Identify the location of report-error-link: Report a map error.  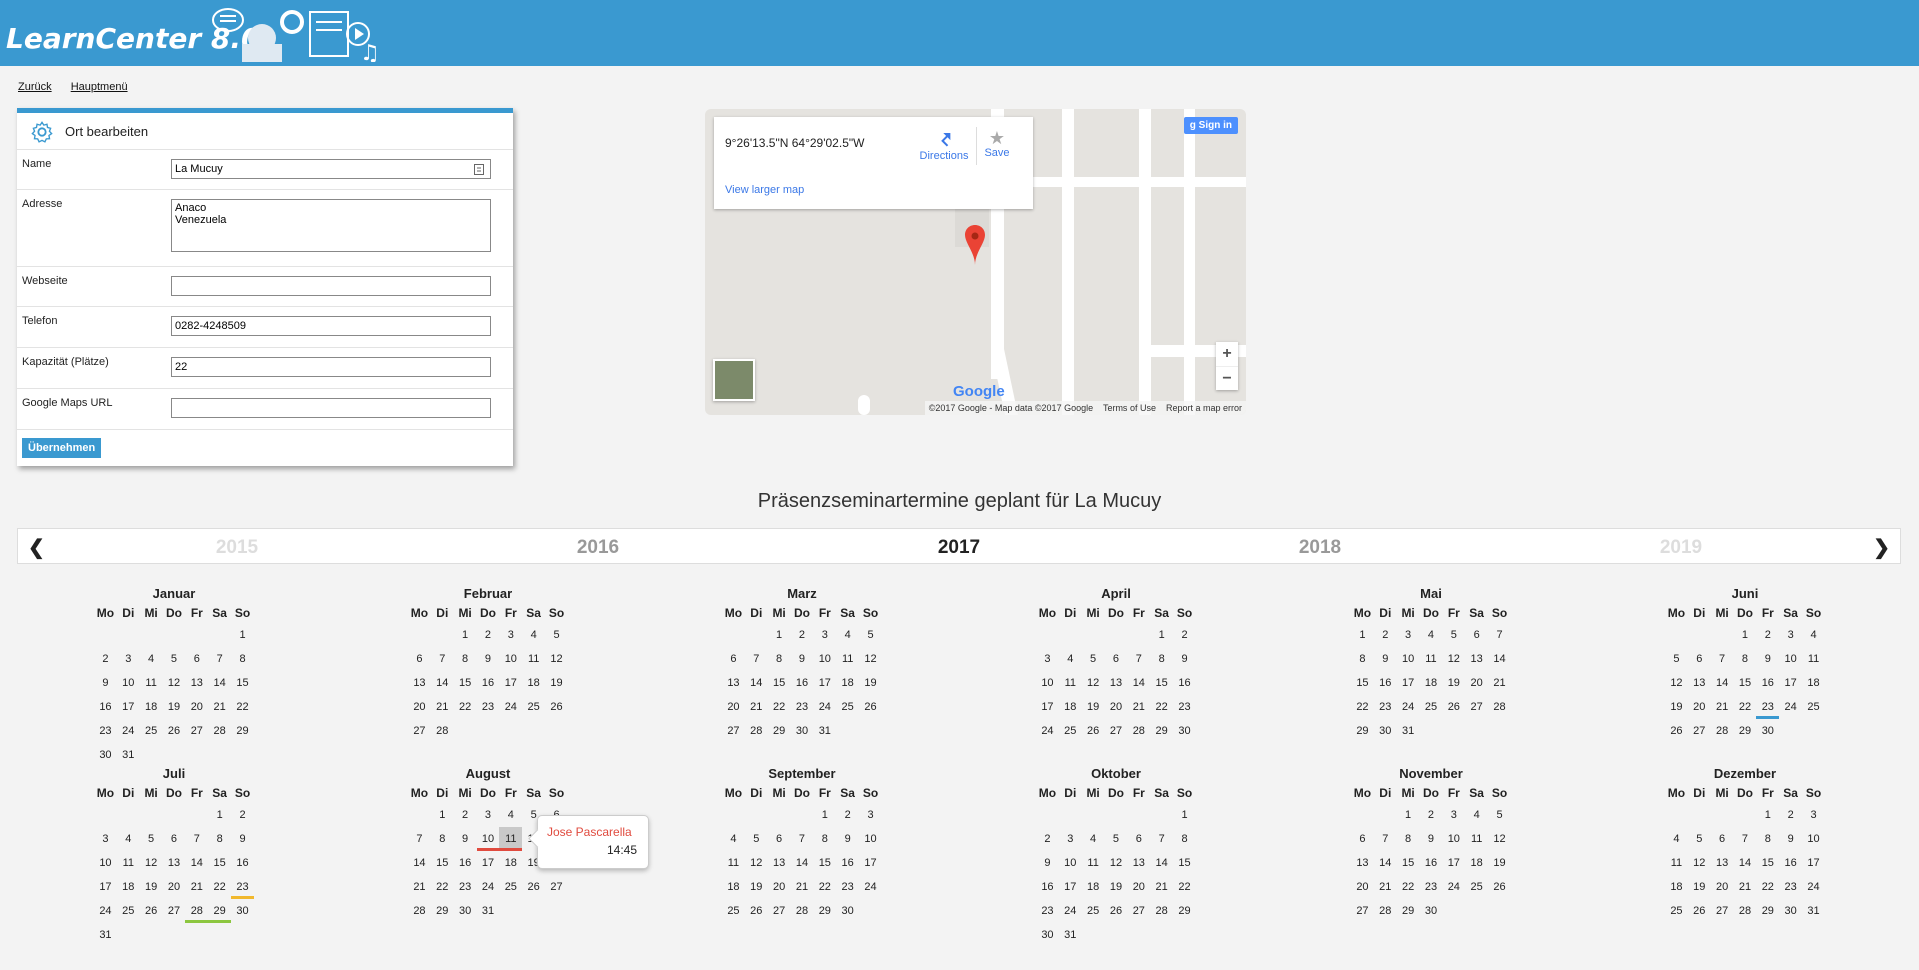
(1204, 408).